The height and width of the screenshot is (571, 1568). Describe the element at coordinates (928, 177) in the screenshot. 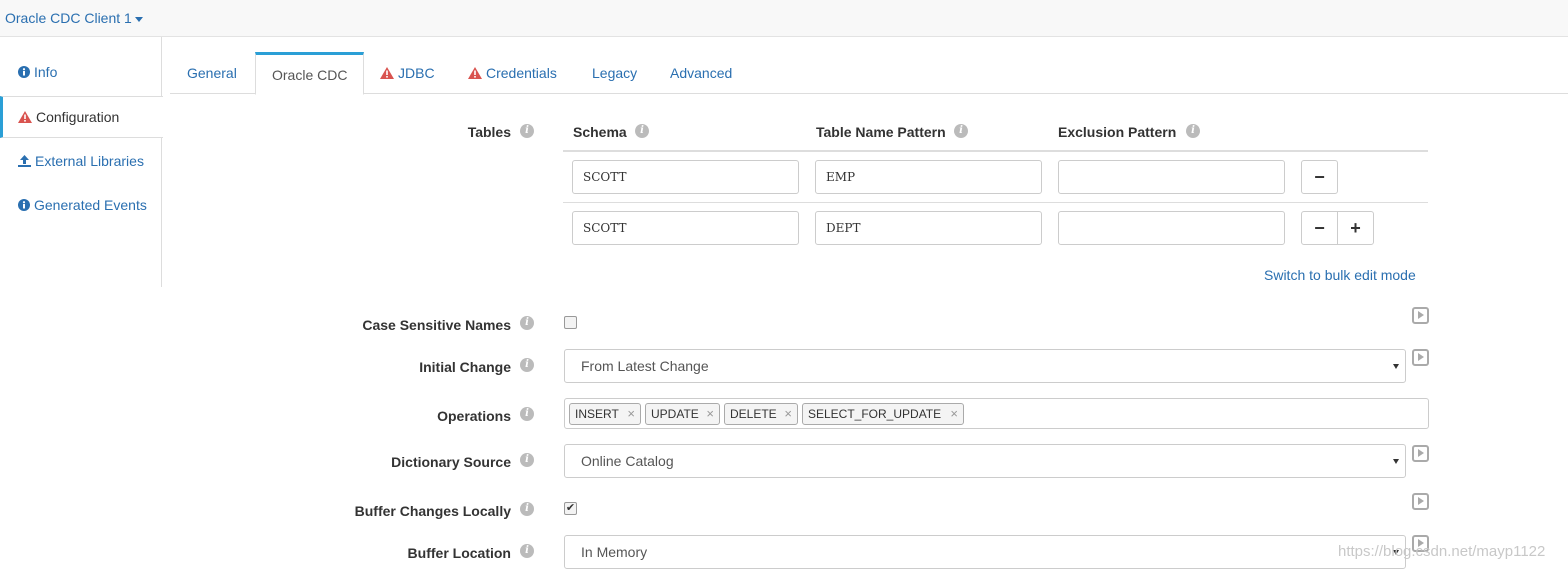

I see `table-name-pattern-input: EMP` at that location.